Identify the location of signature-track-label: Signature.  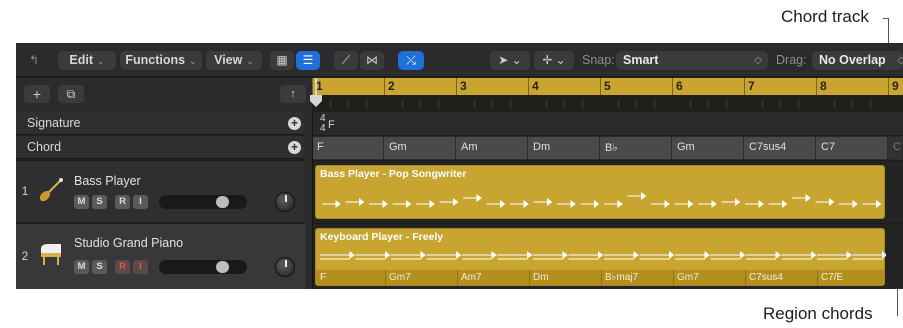
(54, 123).